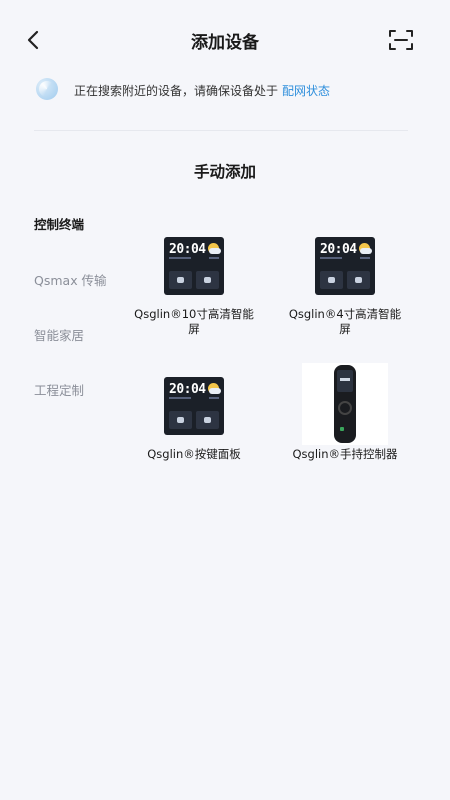 This screenshot has width=450, height=800. I want to click on manual-add-title: 手动添加, so click(224, 172).